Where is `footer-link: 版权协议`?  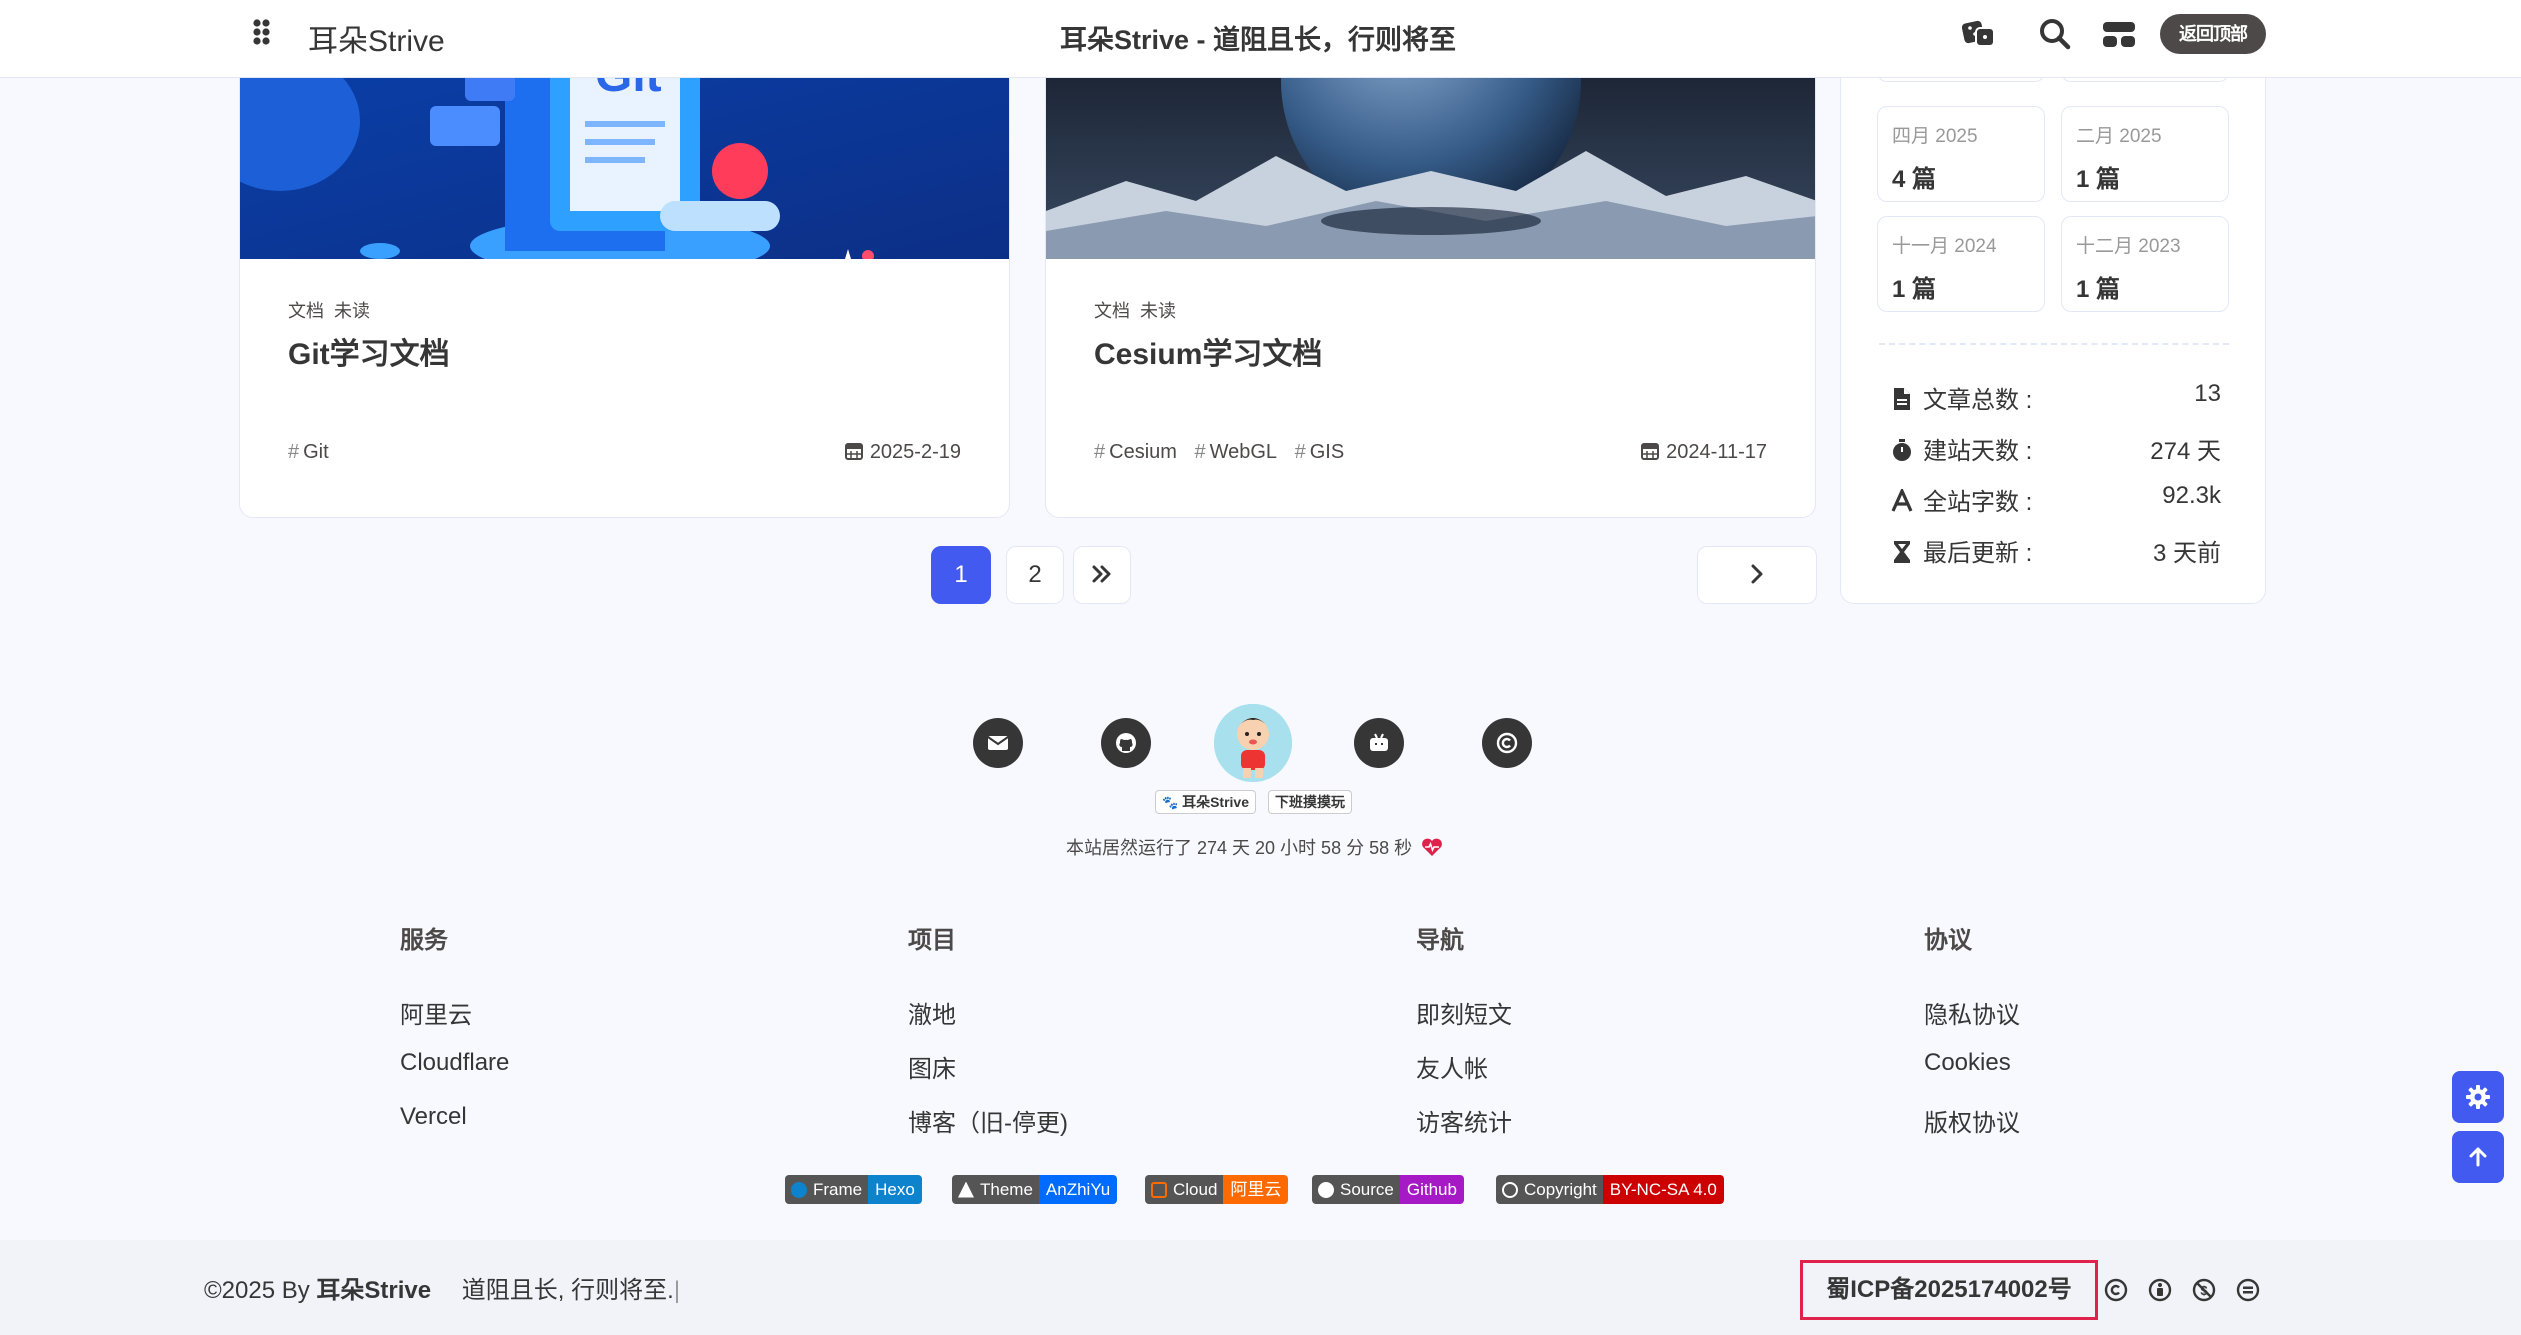
footer-link: 版权协议 is located at coordinates (1972, 1130).